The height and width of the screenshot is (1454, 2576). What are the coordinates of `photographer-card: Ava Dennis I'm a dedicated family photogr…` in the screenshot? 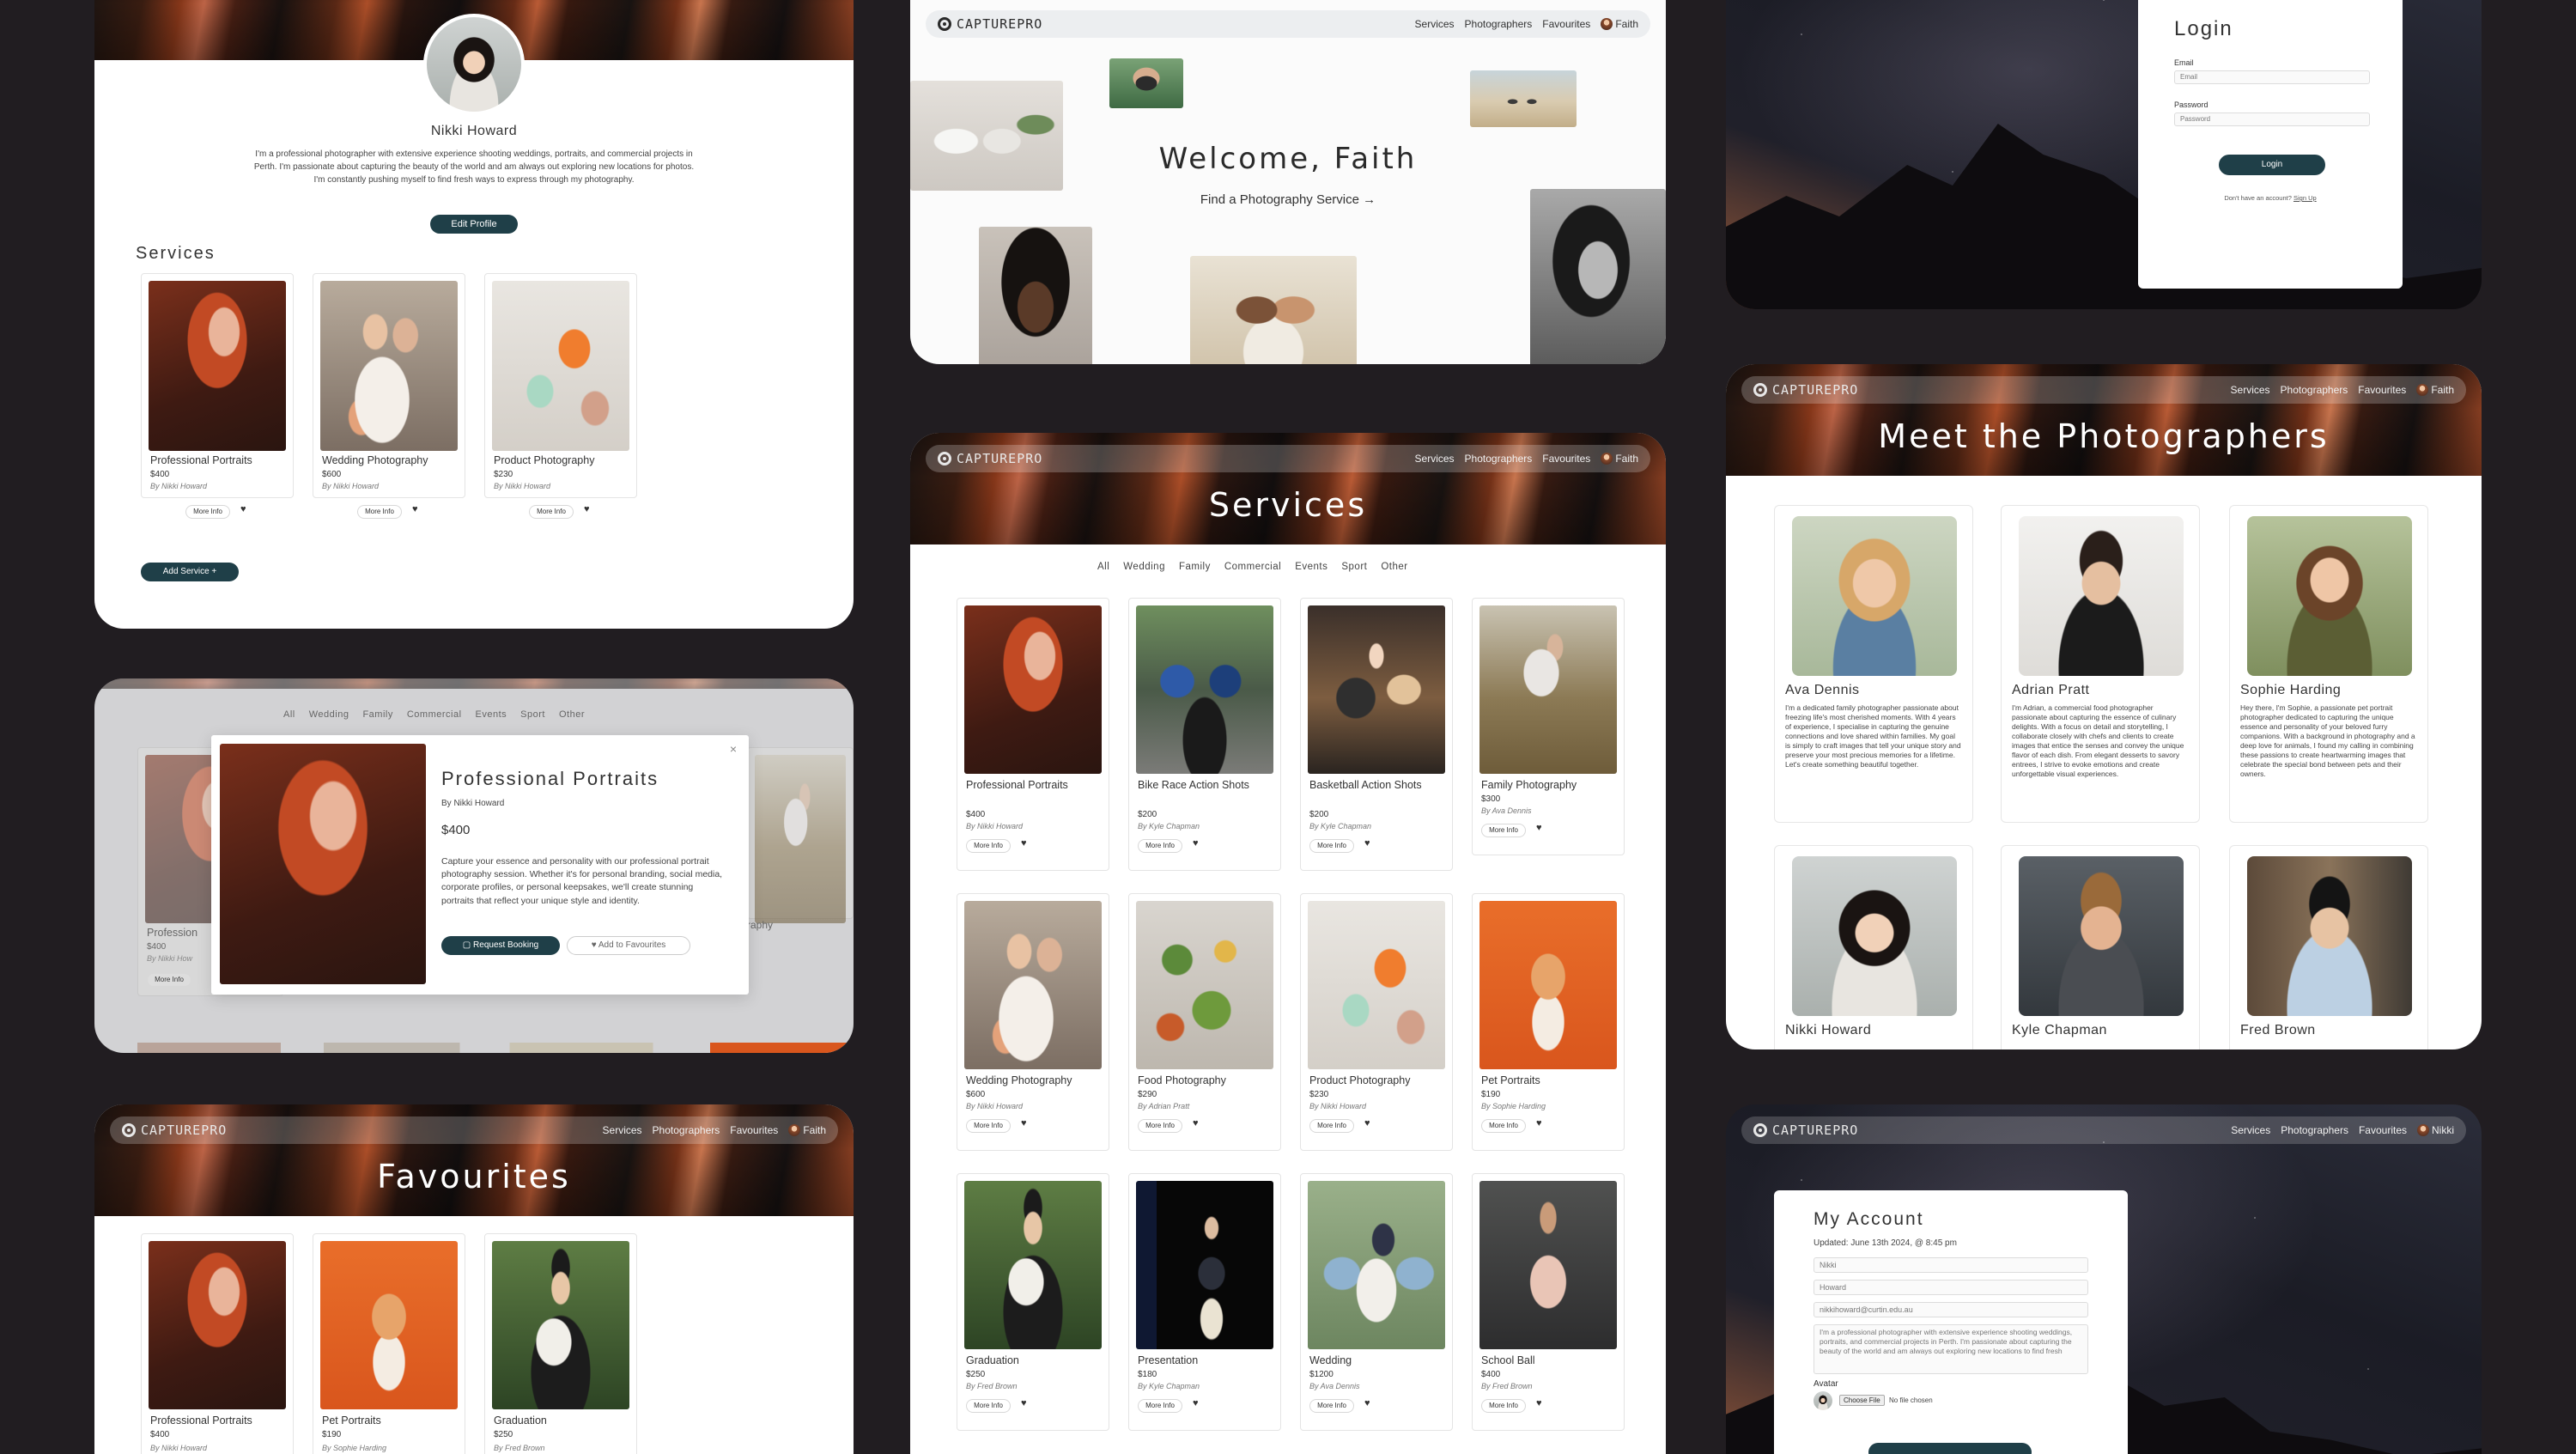 It's located at (1873, 664).